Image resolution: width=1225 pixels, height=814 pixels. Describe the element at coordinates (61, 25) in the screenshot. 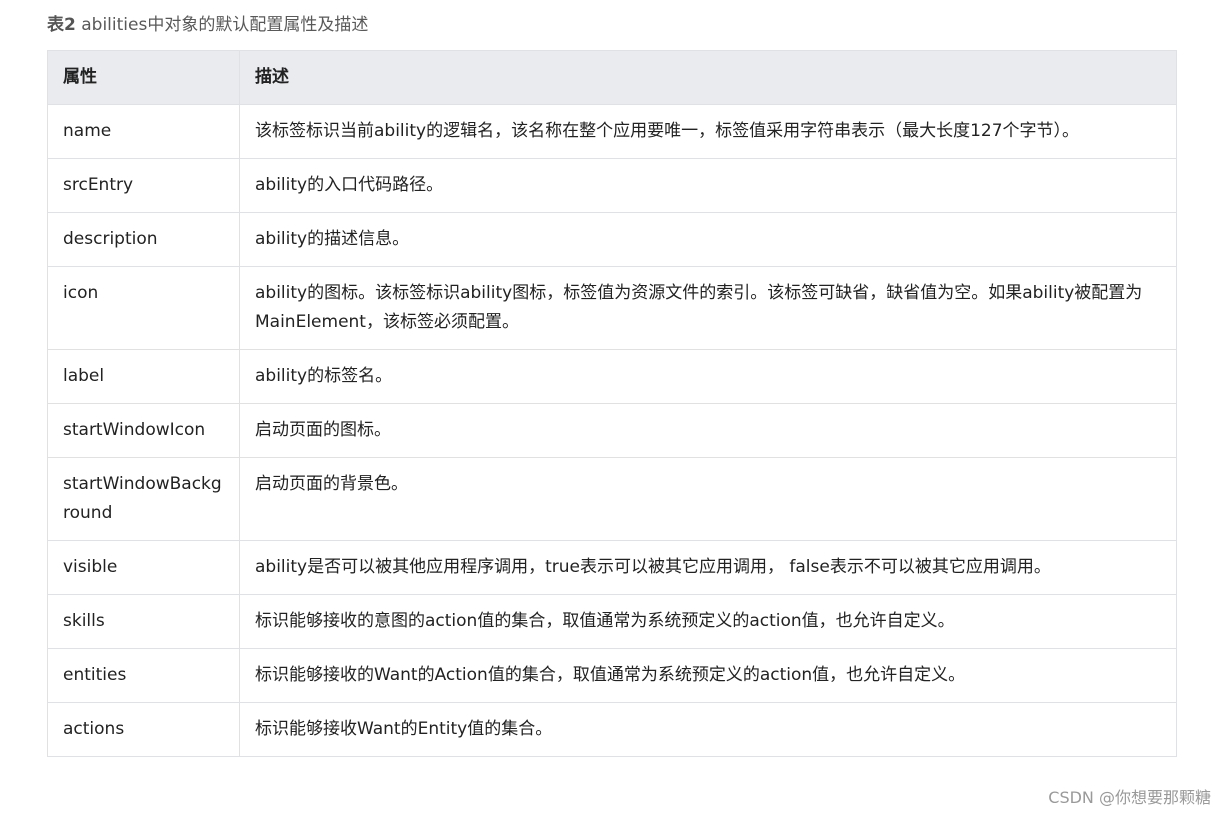

I see `table-number: 表2` at that location.